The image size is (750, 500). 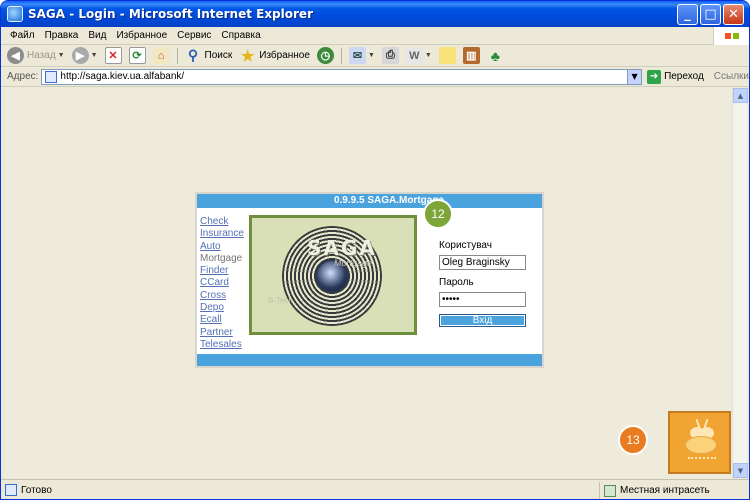 What do you see at coordinates (731, 76) in the screenshot?
I see `links-button: Ссылки` at bounding box center [731, 76].